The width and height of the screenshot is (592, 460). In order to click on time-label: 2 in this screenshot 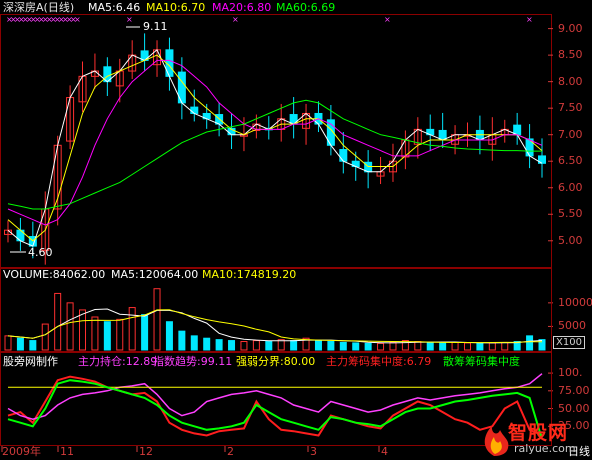, I will do `click(230, 451)`.